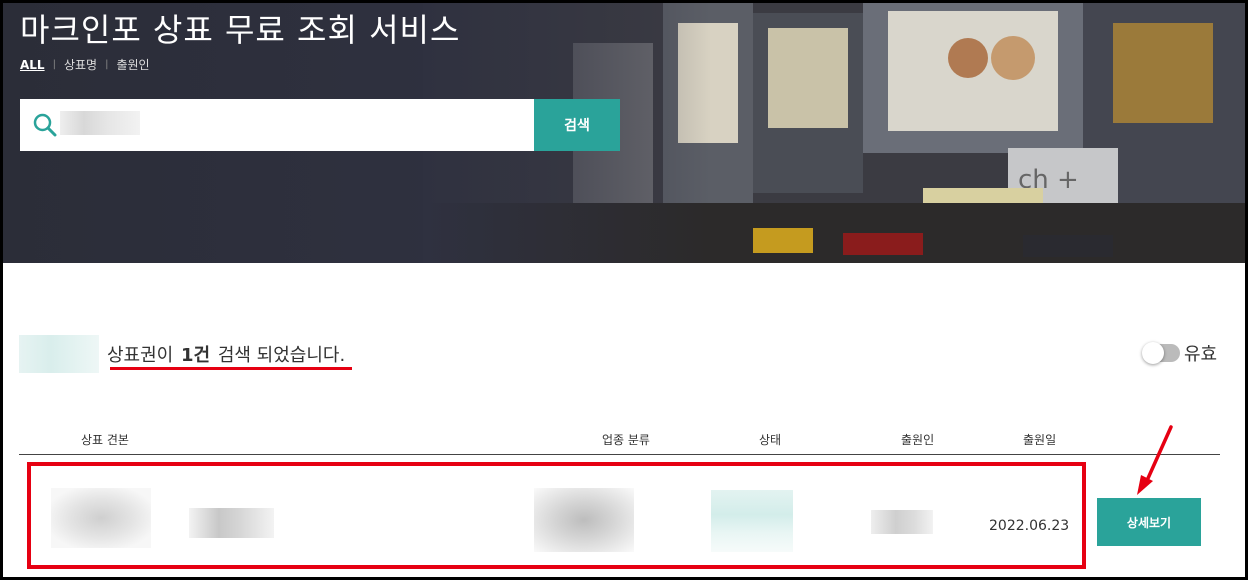  Describe the element at coordinates (1040, 440) in the screenshot. I see `header-filing-date: 출원일` at that location.